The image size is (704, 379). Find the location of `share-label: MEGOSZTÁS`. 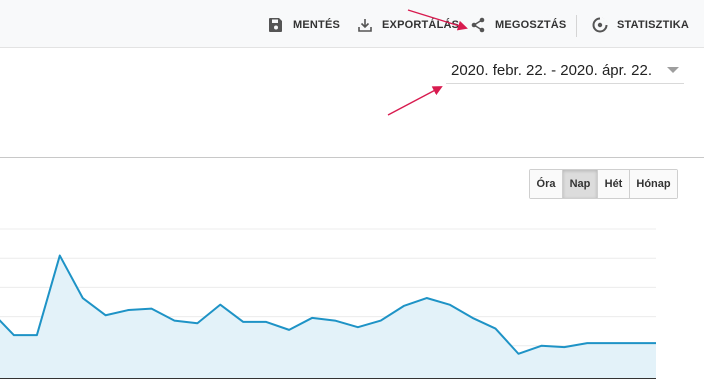

share-label: MEGOSZTÁS is located at coordinates (531, 25).